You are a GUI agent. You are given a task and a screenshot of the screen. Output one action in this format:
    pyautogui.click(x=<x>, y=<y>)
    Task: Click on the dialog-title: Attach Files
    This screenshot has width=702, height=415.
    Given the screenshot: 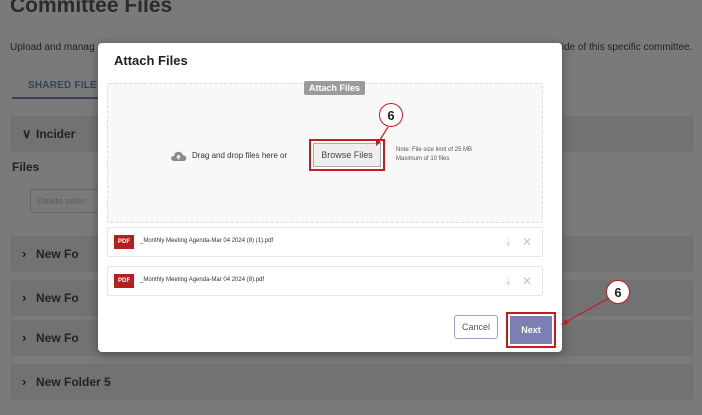 What is the action you would take?
    pyautogui.click(x=151, y=60)
    